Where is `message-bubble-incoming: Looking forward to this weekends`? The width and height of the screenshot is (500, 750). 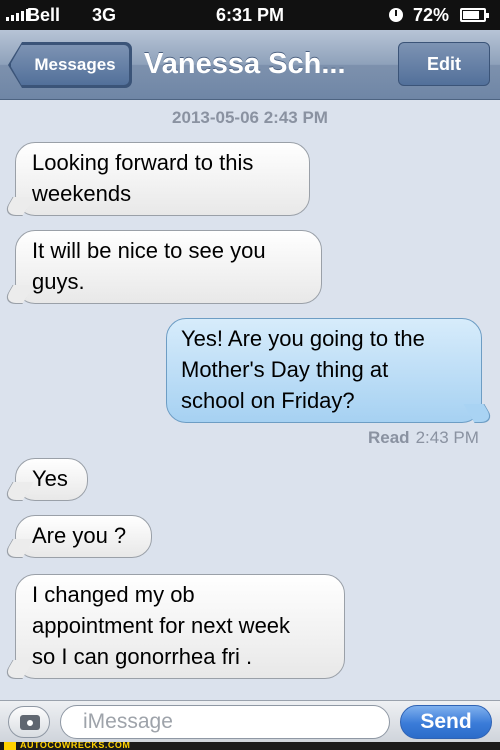 message-bubble-incoming: Looking forward to this weekends is located at coordinates (162, 179).